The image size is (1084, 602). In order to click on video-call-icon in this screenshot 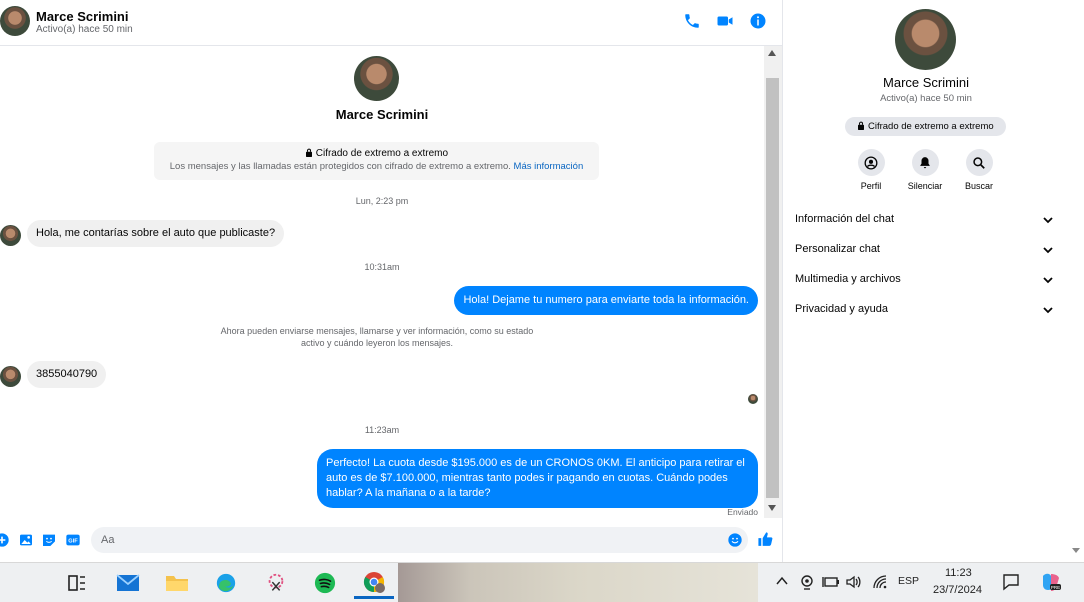, I will do `click(725, 21)`.